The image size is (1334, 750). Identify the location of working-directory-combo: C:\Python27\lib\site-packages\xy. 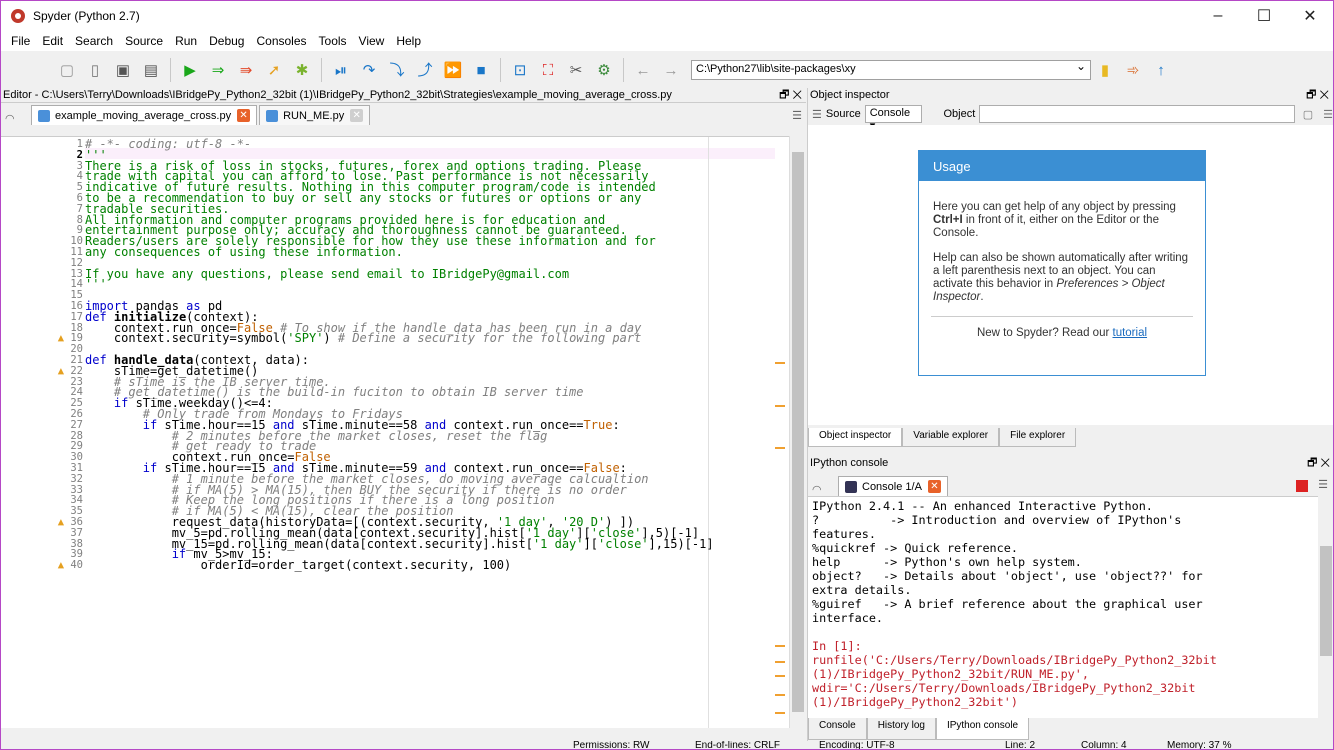
(891, 69).